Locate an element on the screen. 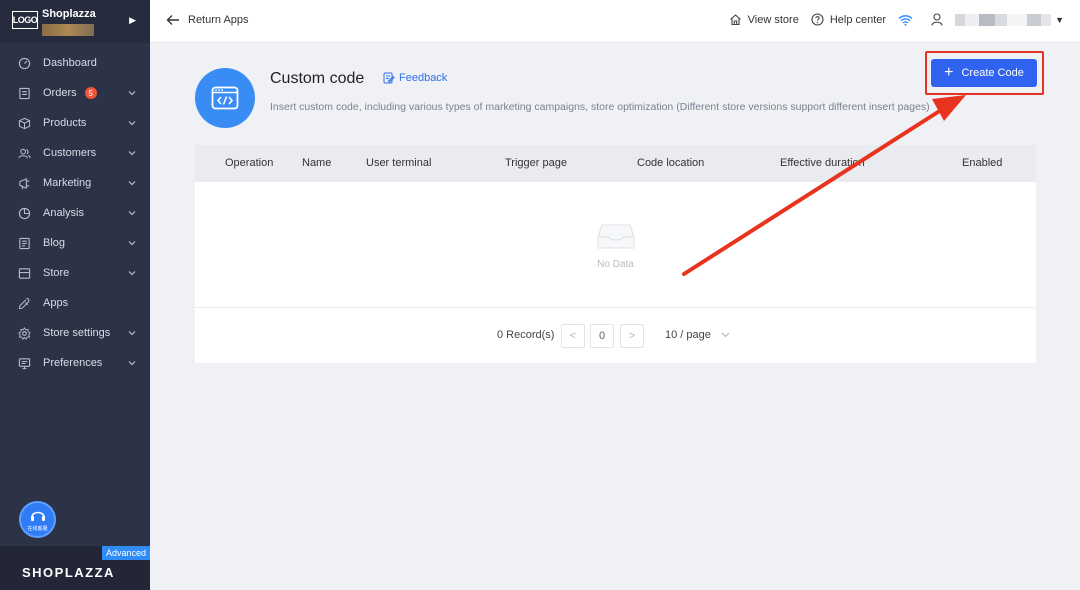 The width and height of the screenshot is (1080, 590). store-icon is located at coordinates (24, 273).